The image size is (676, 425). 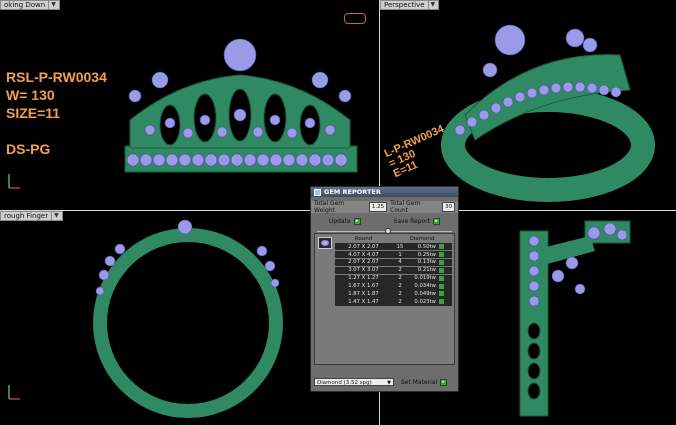 I want to click on set-material-button: ▸, so click(x=444, y=382).